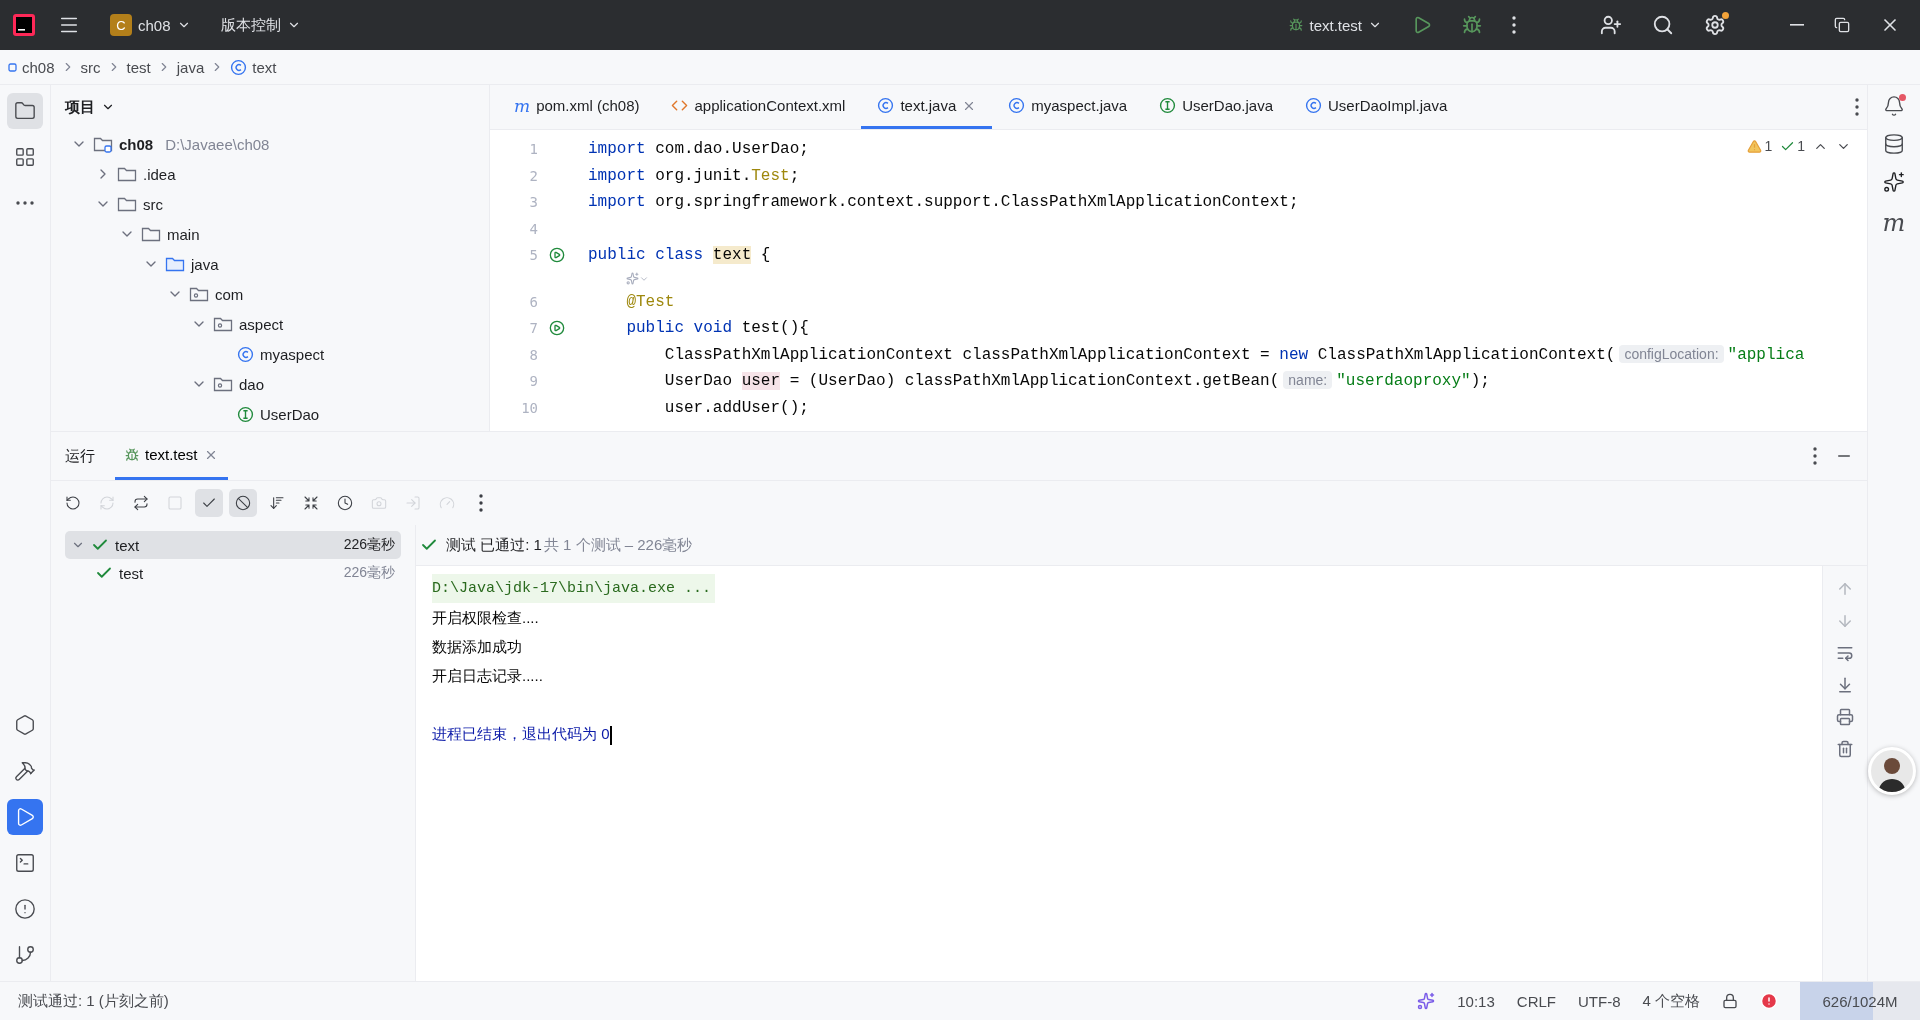 This screenshot has width=1920, height=1020. What do you see at coordinates (1845, 685) in the screenshot?
I see `scroll-to-end-icon` at bounding box center [1845, 685].